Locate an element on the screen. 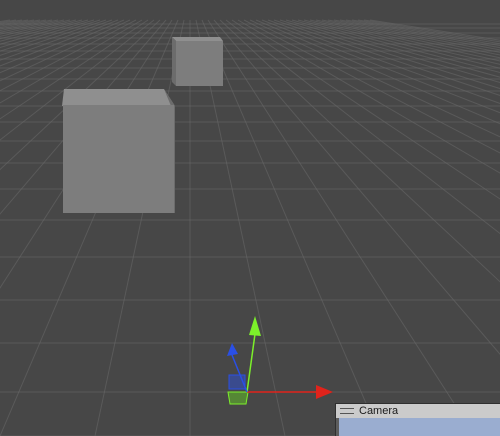 The width and height of the screenshot is (500, 436). camera-preview-render is located at coordinates (418, 427).